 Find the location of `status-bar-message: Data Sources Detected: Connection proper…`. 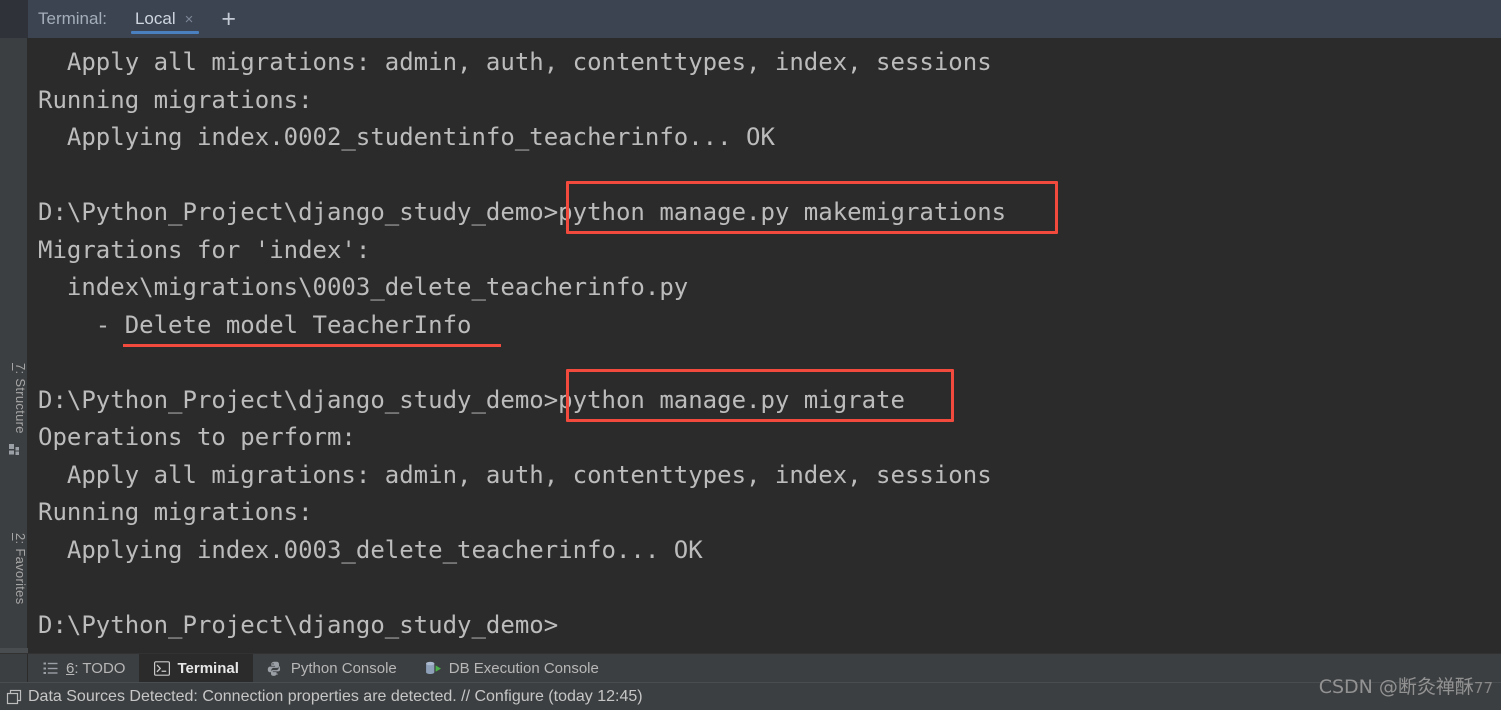

status-bar-message: Data Sources Detected: Connection proper… is located at coordinates (335, 697).